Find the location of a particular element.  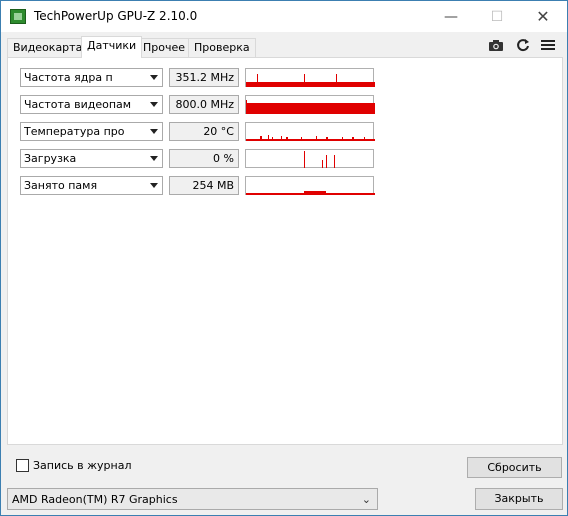

maximize-button: ☐ is located at coordinates (497, 16).